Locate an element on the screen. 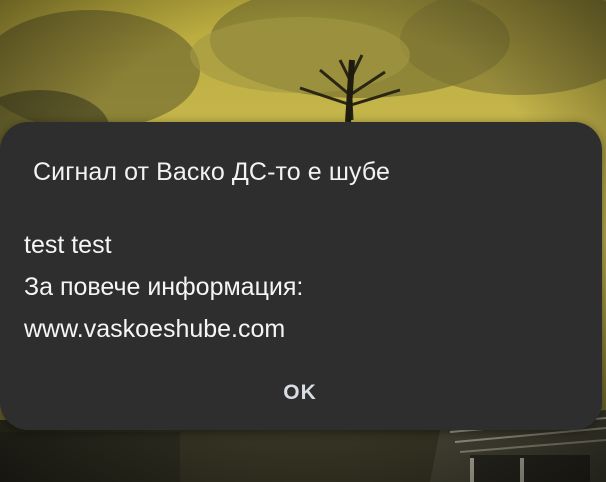 The width and height of the screenshot is (606, 482). message-link: www.vaskoeshube.com is located at coordinates (155, 329).